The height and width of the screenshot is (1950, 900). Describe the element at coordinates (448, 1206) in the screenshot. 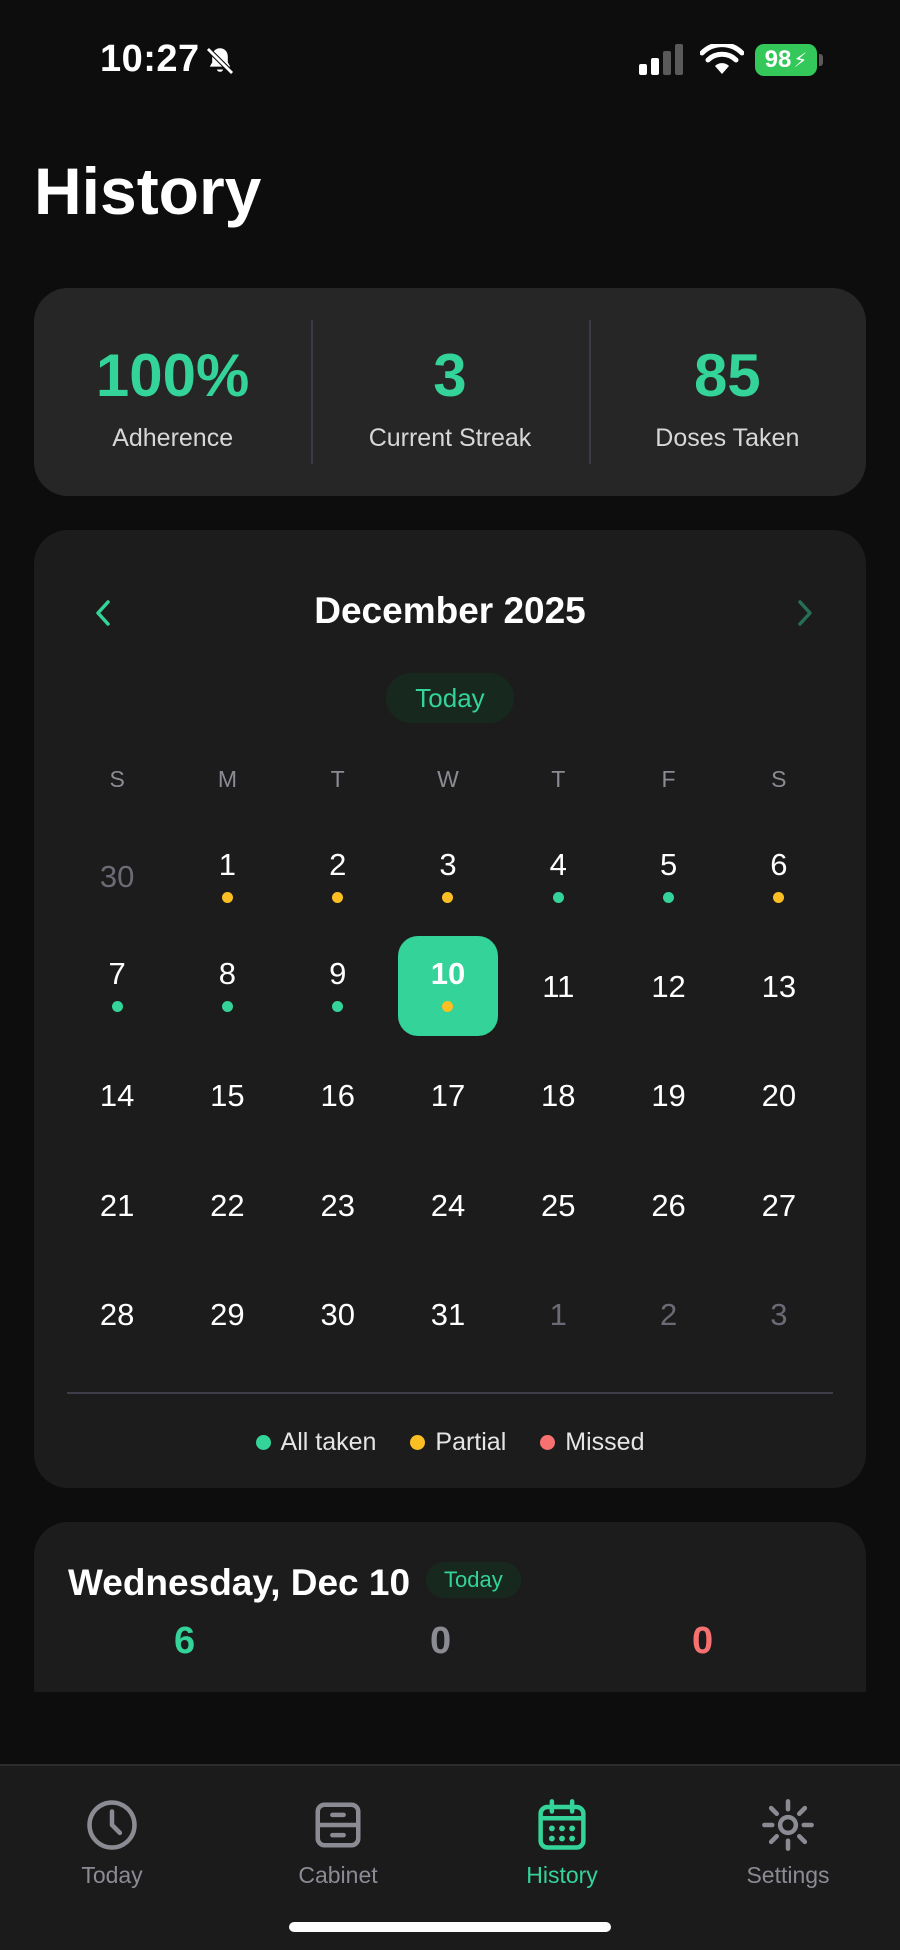

I see `calendar-day: 24` at that location.